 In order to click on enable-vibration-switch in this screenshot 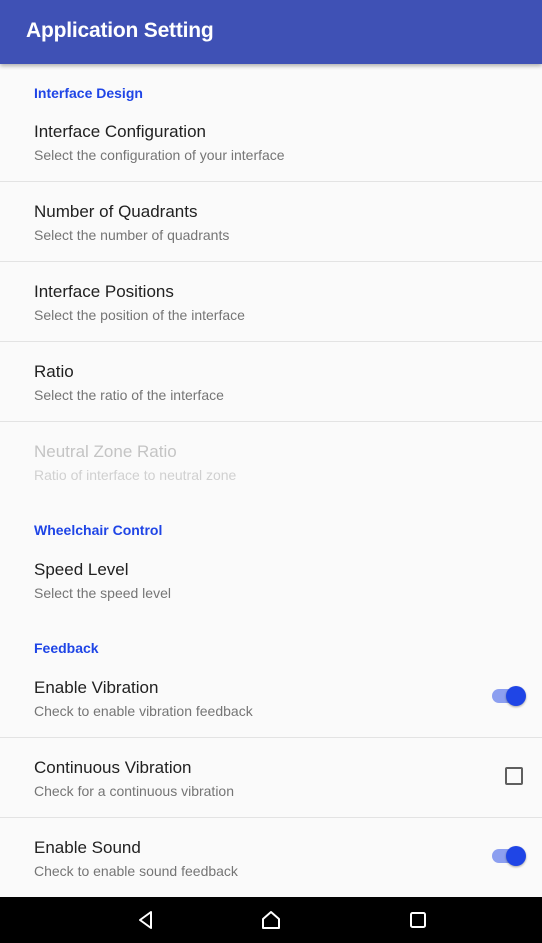, I will do `click(509, 696)`.